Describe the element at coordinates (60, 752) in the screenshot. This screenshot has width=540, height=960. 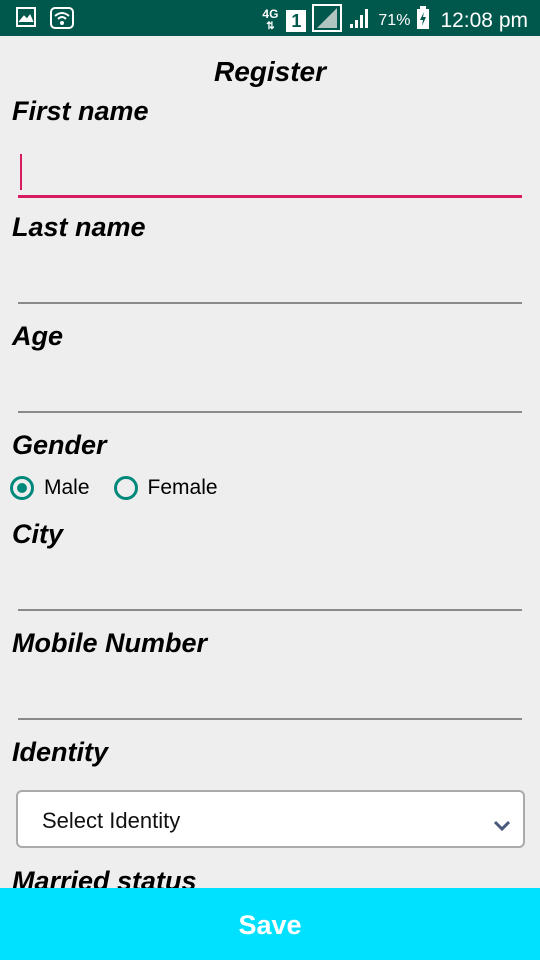
I see `identity-label: Identity` at that location.